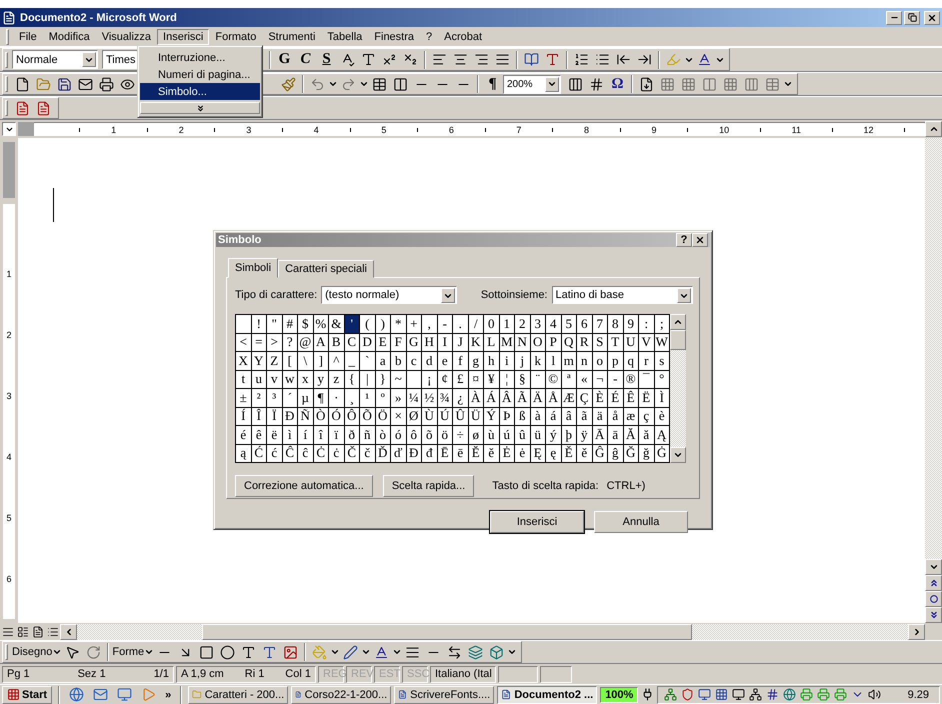 This screenshot has height=704, width=942. I want to click on monitor-icon, so click(705, 694).